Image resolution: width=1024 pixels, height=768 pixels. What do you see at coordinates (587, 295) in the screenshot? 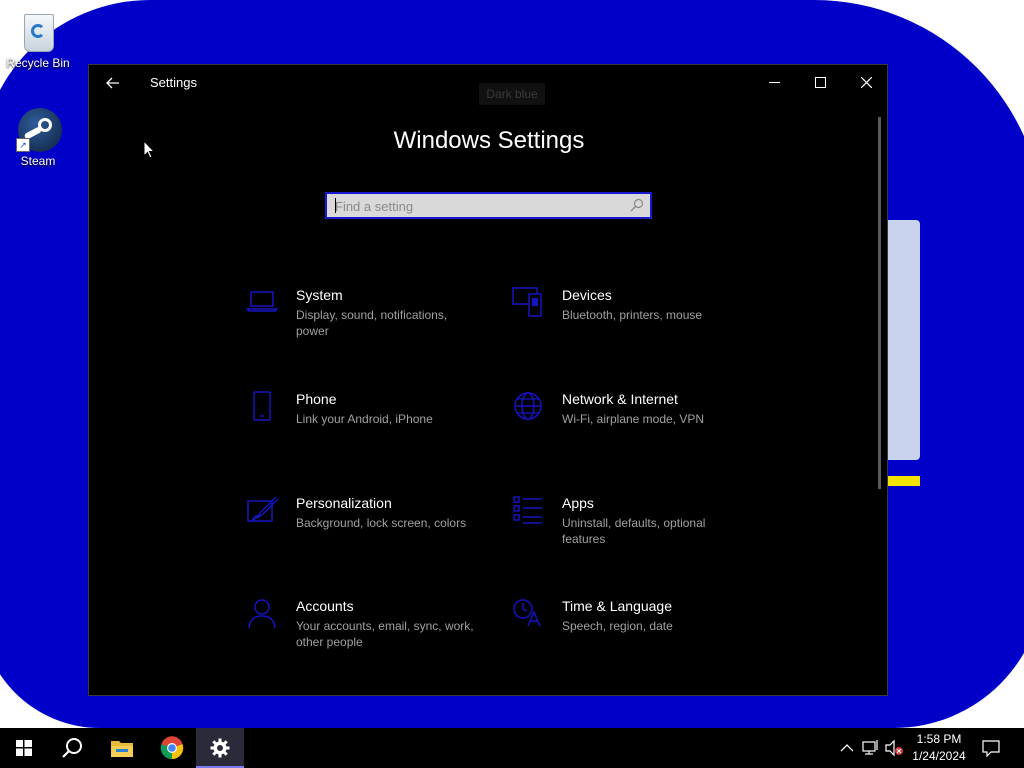
I see `category-title: Devices` at bounding box center [587, 295].